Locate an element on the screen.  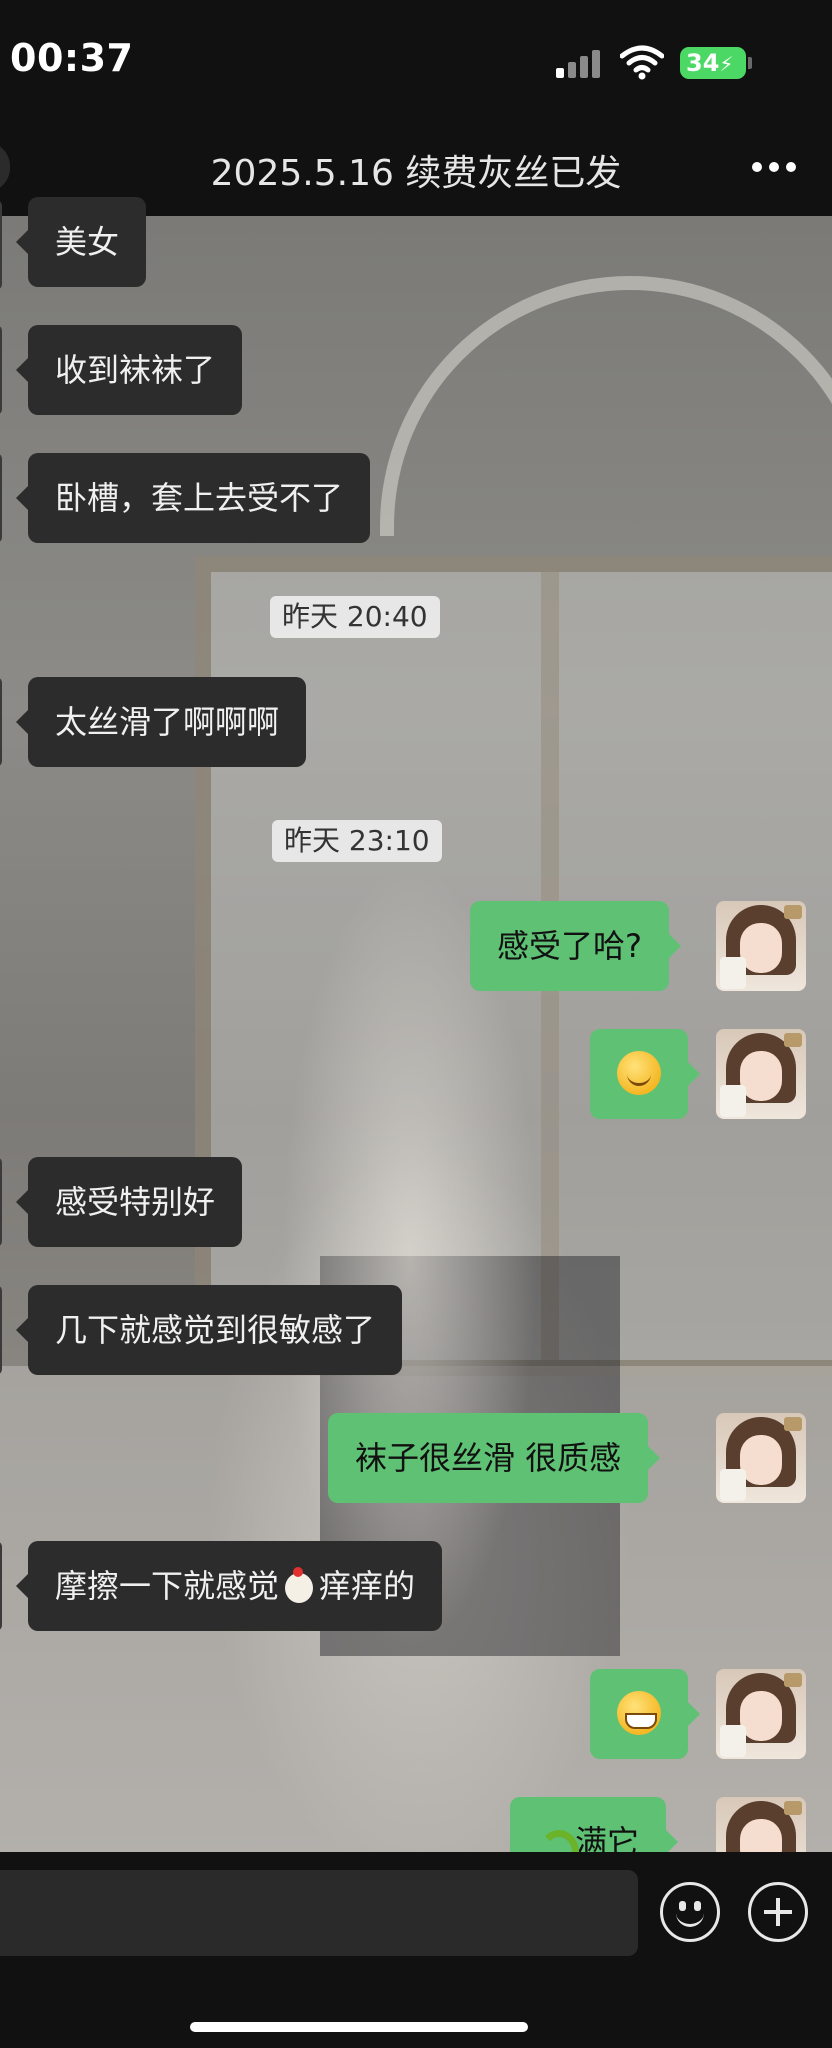
battery-level: 34 is located at coordinates (703, 63).